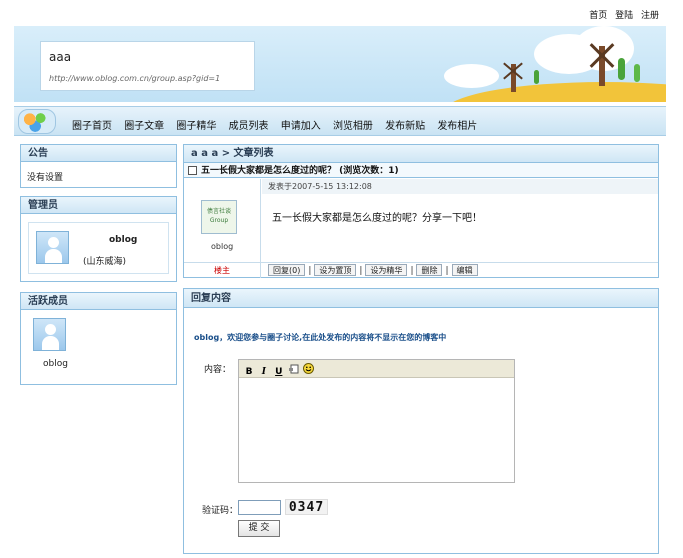 The height and width of the screenshot is (558, 683). I want to click on captcha-input, so click(259, 507).